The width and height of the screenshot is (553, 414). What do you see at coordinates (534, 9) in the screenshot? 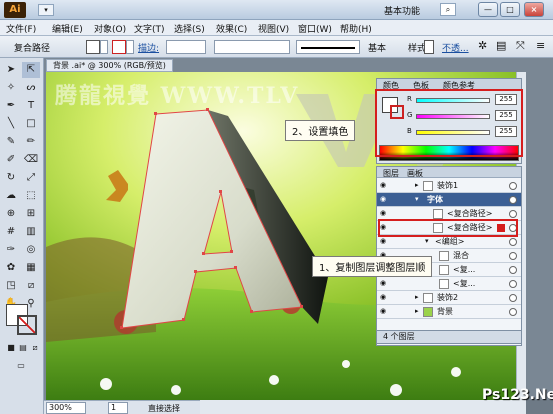
I see `close-button: ×` at bounding box center [534, 9].